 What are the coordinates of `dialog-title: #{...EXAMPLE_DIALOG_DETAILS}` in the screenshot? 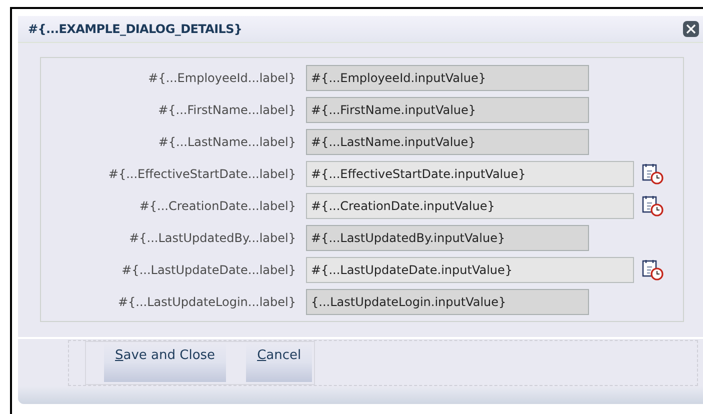 It's located at (135, 29).